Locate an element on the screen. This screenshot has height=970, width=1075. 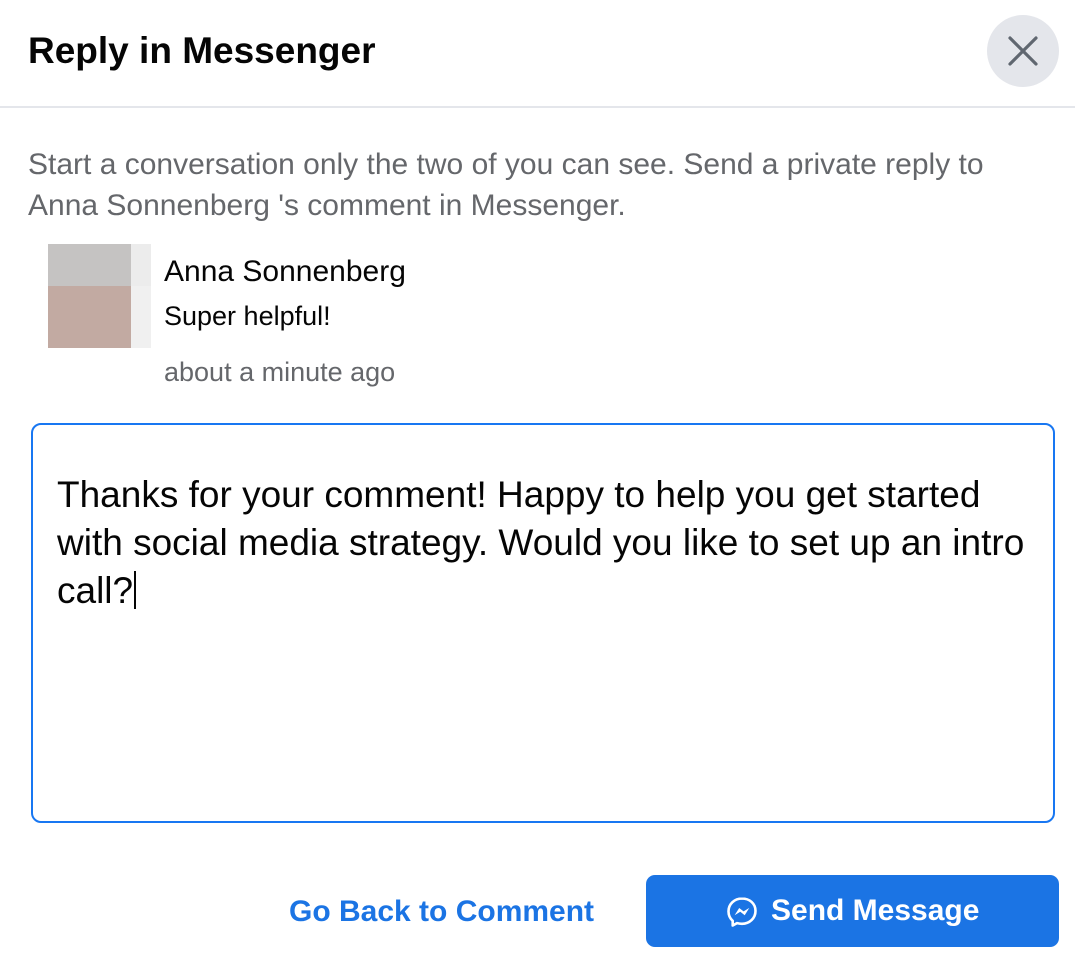
close-button is located at coordinates (1023, 51).